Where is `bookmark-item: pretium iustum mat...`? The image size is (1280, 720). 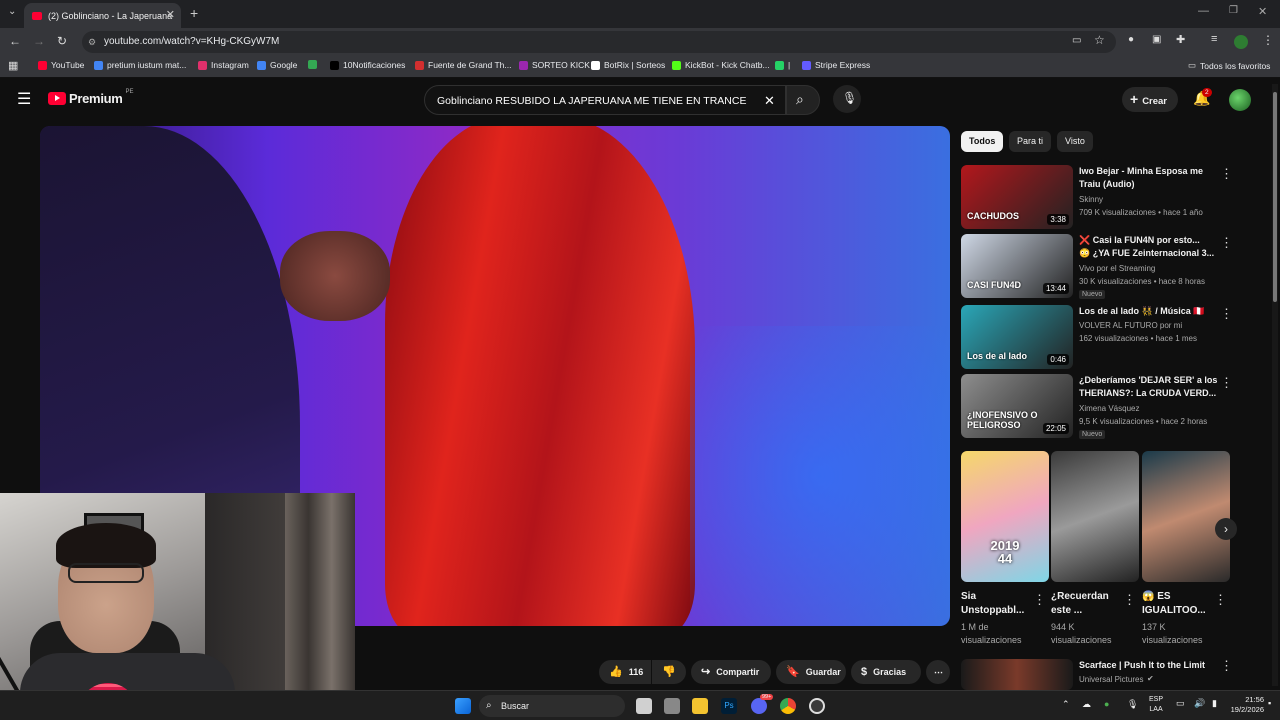 bookmark-item: pretium iustum mat... is located at coordinates (140, 65).